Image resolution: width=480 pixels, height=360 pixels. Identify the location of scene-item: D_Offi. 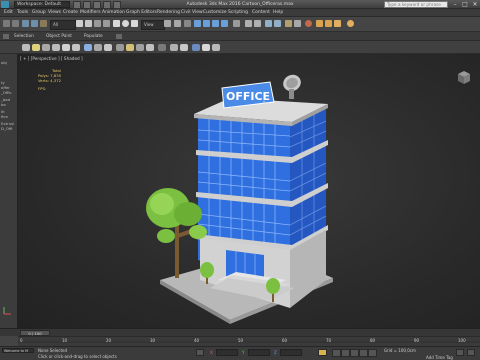
(6, 128).